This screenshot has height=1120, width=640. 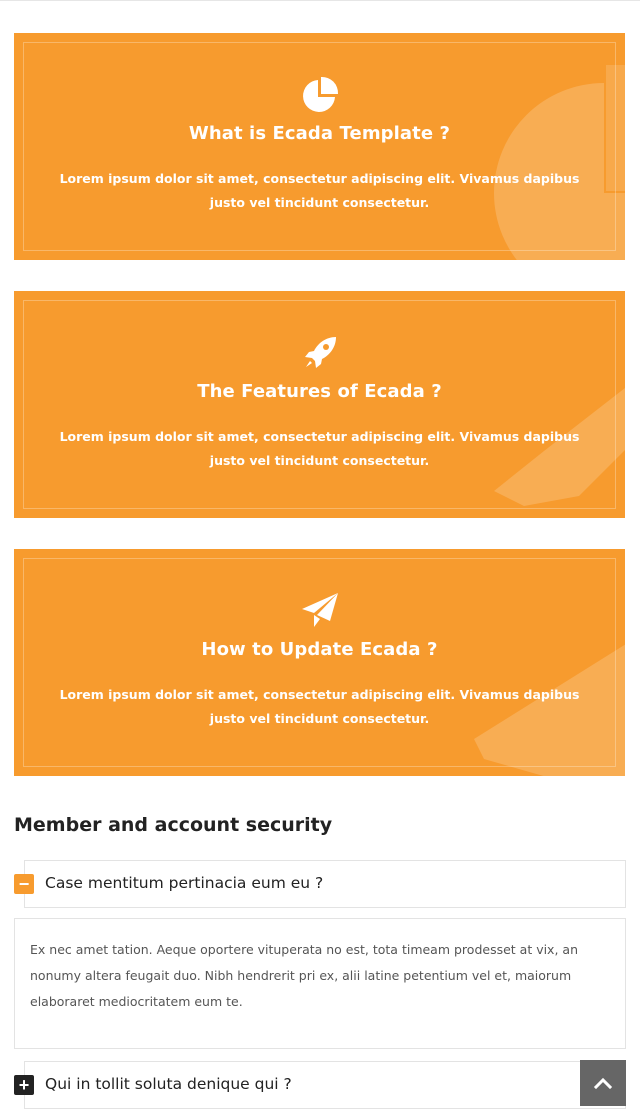 I want to click on rocket-icon, so click(x=320, y=353).